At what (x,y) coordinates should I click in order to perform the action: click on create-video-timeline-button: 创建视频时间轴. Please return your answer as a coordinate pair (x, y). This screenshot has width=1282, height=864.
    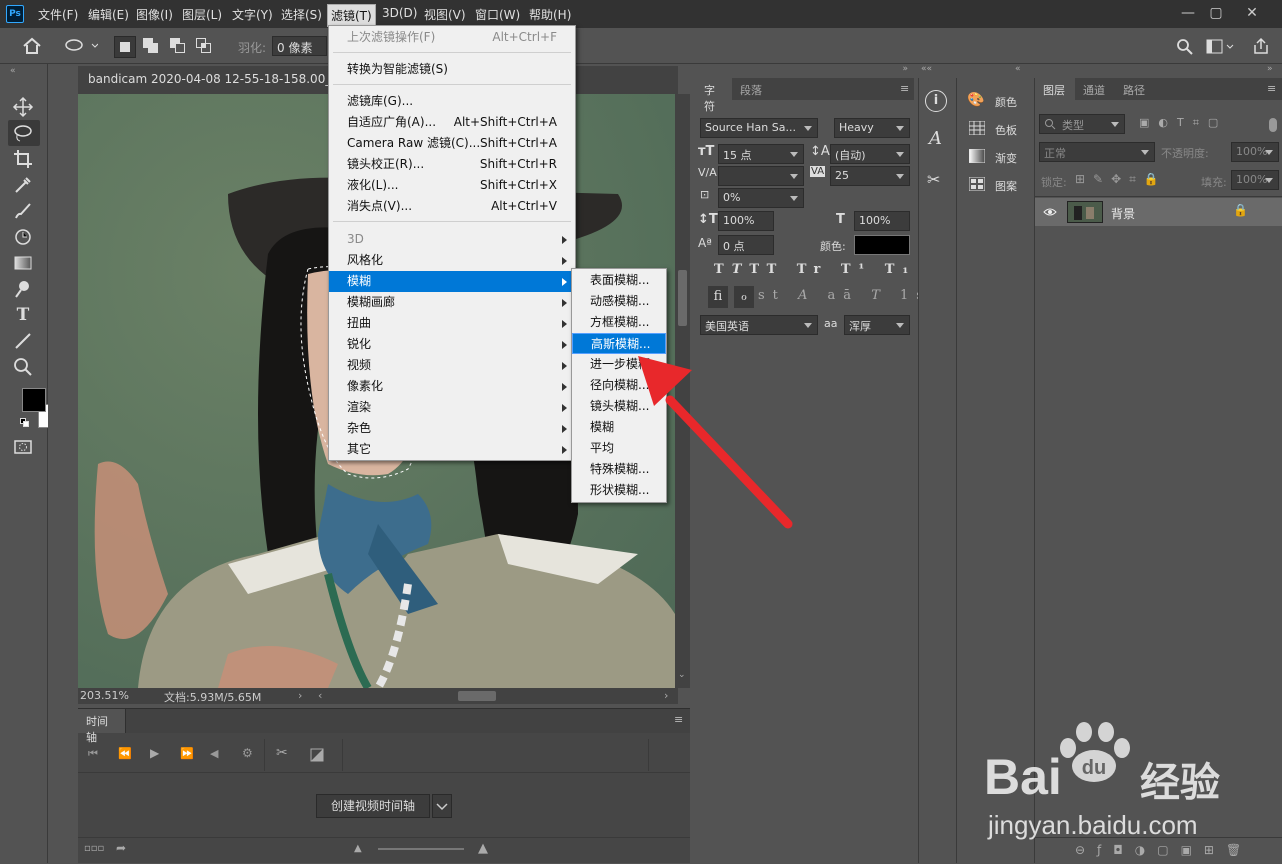
    Looking at the image, I should click on (373, 806).